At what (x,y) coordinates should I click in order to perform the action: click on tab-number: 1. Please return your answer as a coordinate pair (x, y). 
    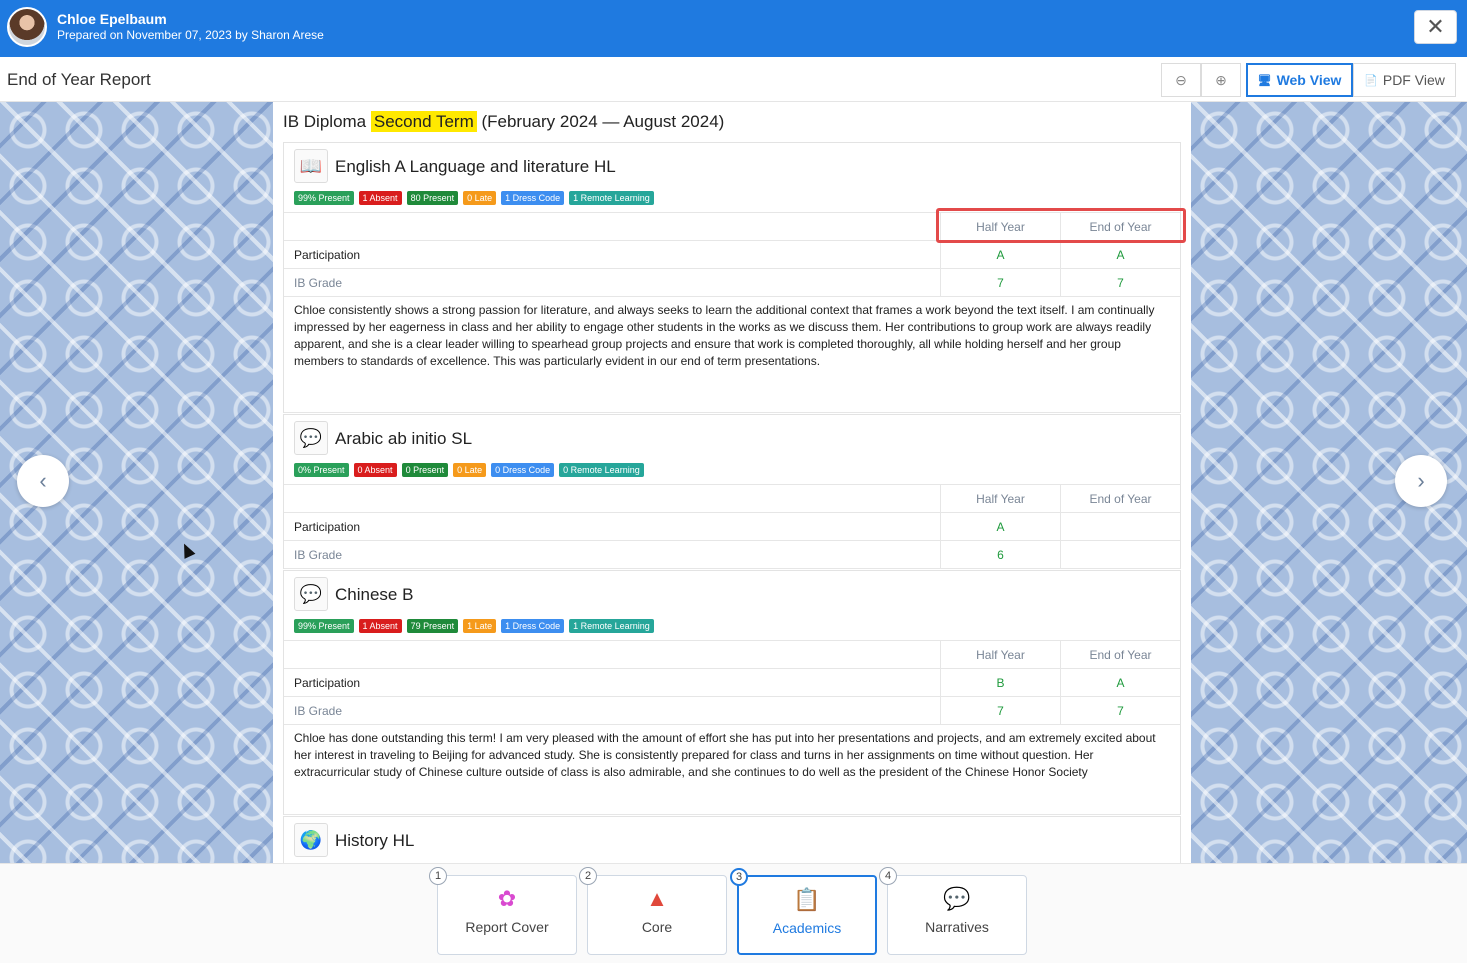
    Looking at the image, I should click on (438, 876).